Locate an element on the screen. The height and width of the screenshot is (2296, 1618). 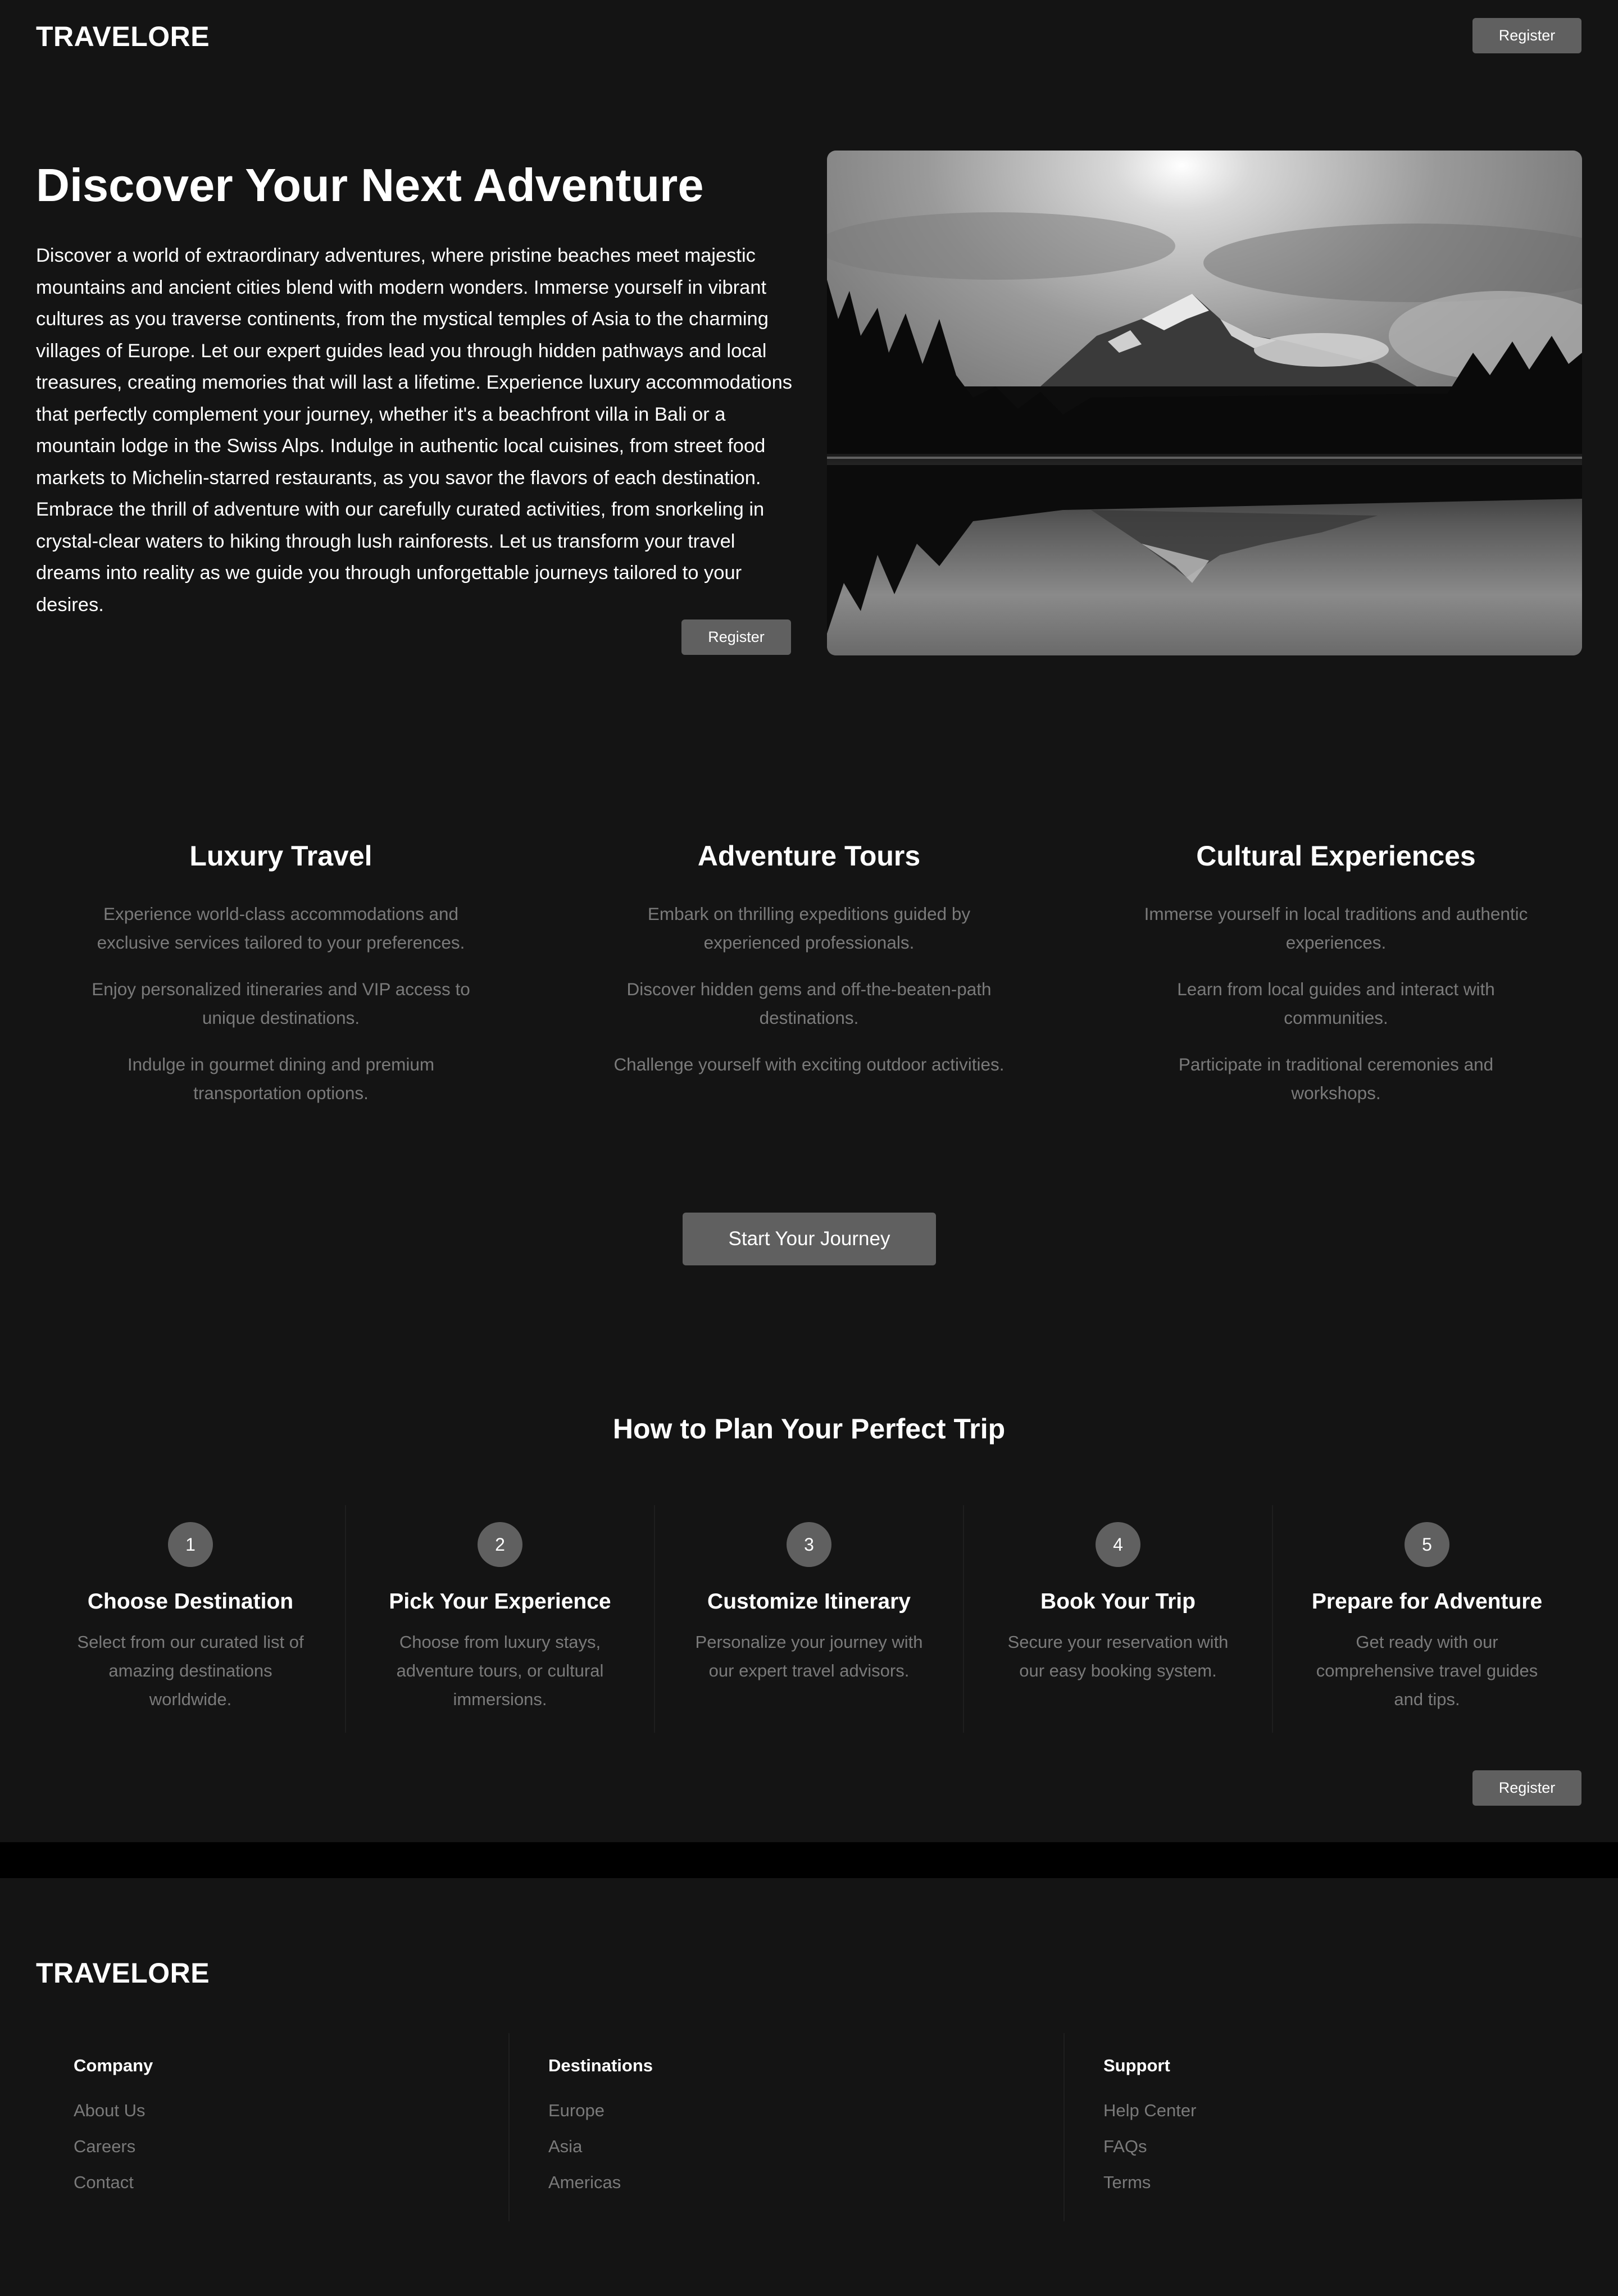
hero-title: Discover Your Next Adventure is located at coordinates (370, 185).